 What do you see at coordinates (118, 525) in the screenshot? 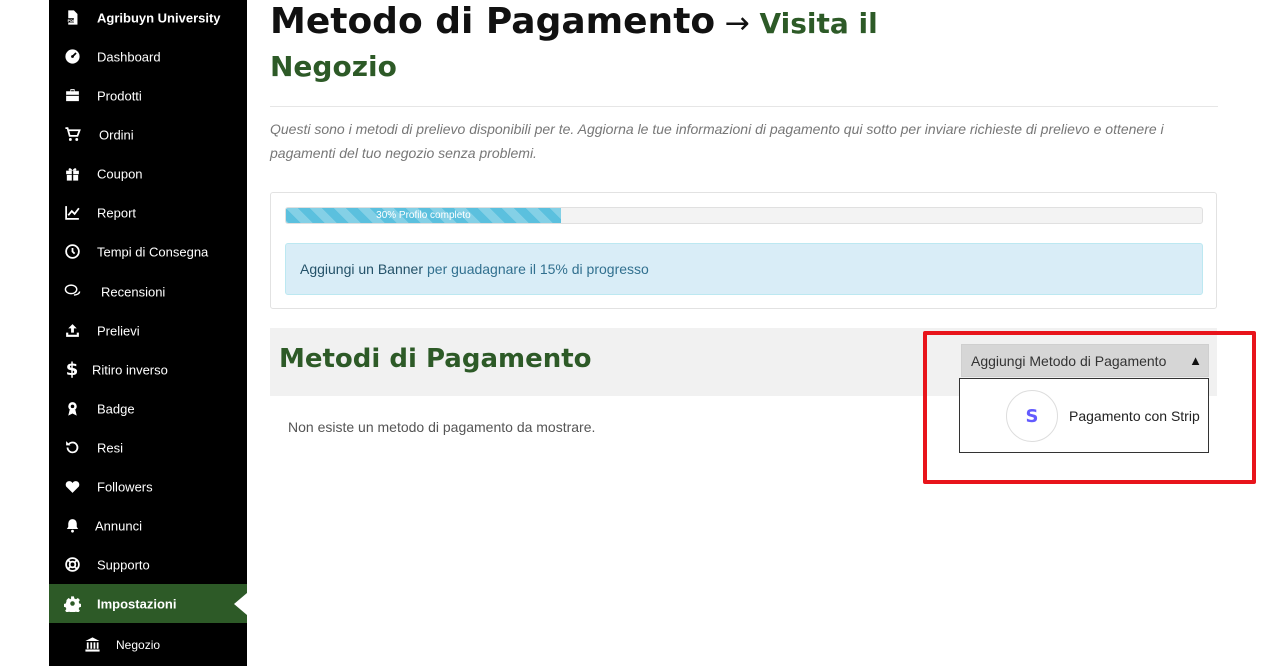
I see `sidebar-item-label: Annunci` at bounding box center [118, 525].